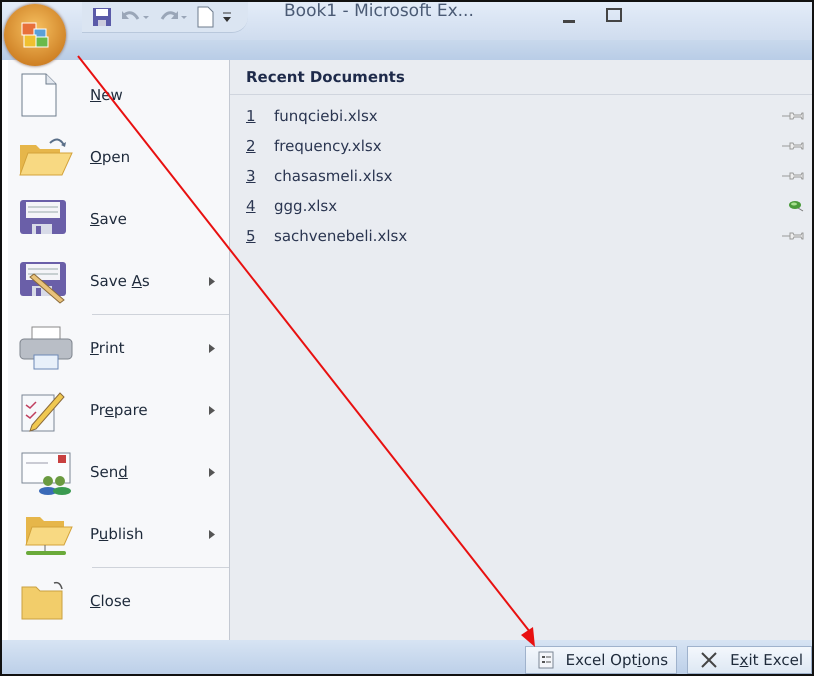 The height and width of the screenshot is (676, 814). I want to click on document-name: funqciebi.xlsx, so click(326, 116).